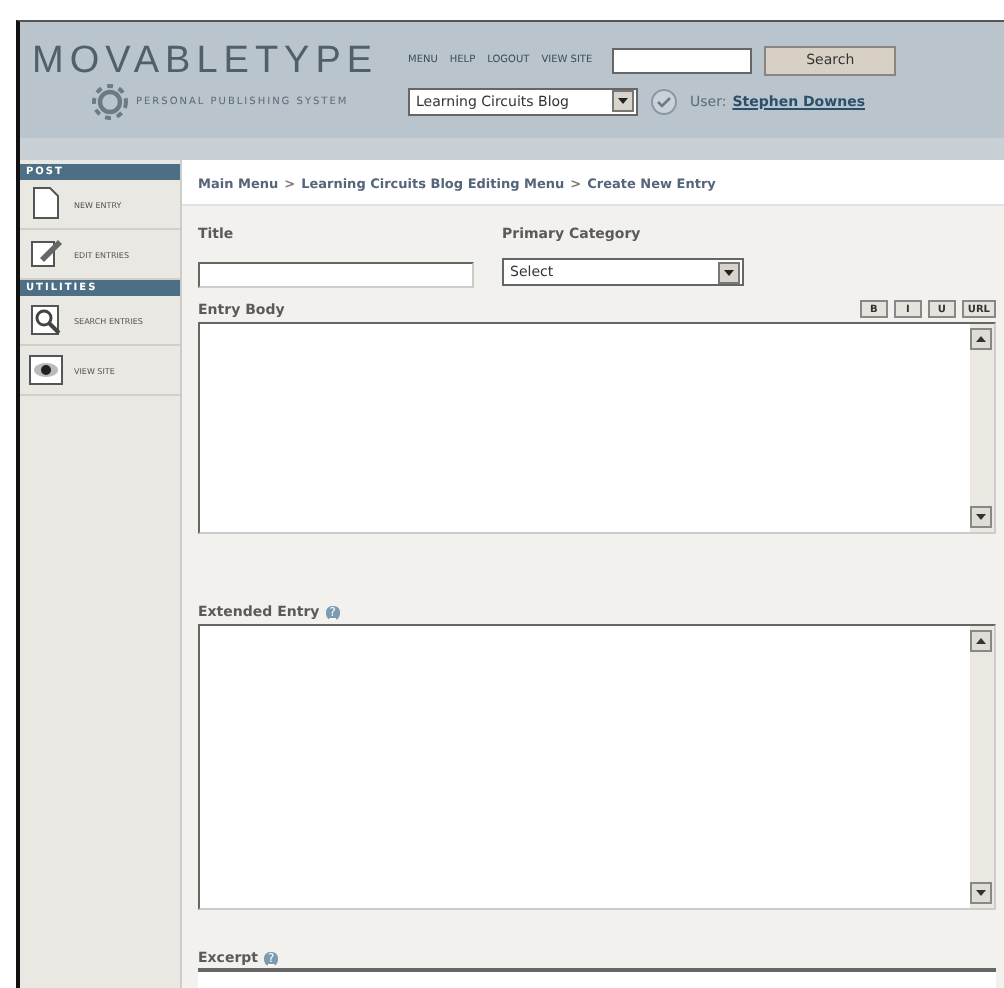 This screenshot has width=1004, height=988. What do you see at coordinates (205, 61) in the screenshot?
I see `logo-text: MOVABLETYPE` at bounding box center [205, 61].